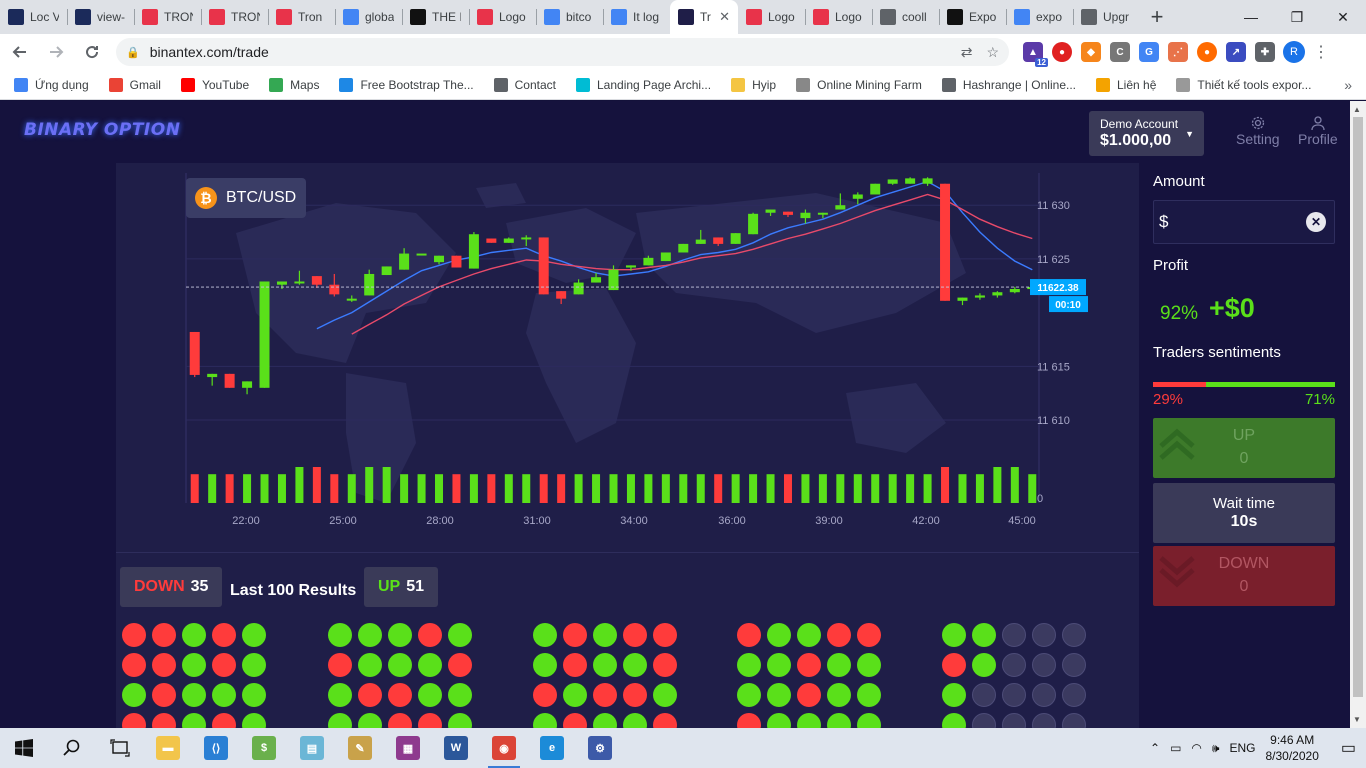  Describe the element at coordinates (24, 748) in the screenshot. I see `start-button` at that location.